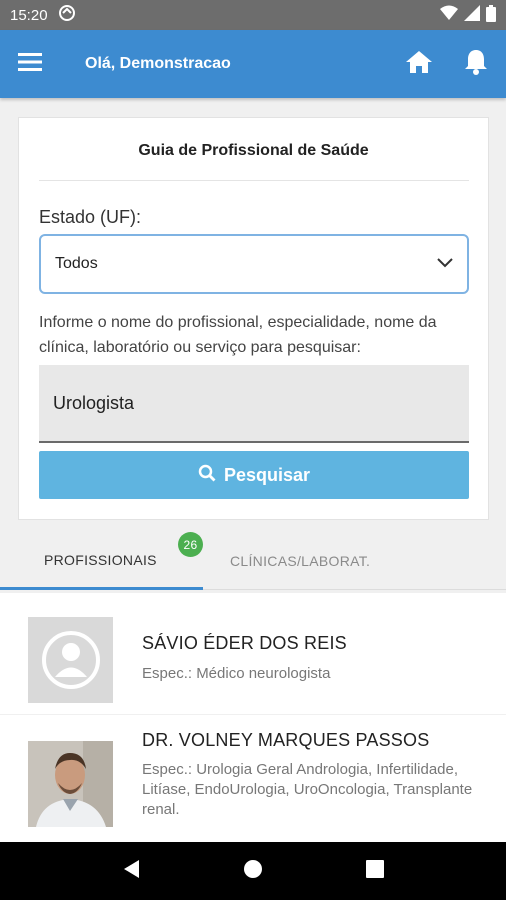 This screenshot has width=506, height=900. I want to click on result-specialty: Espec.: Médico neurologista, so click(236, 673).